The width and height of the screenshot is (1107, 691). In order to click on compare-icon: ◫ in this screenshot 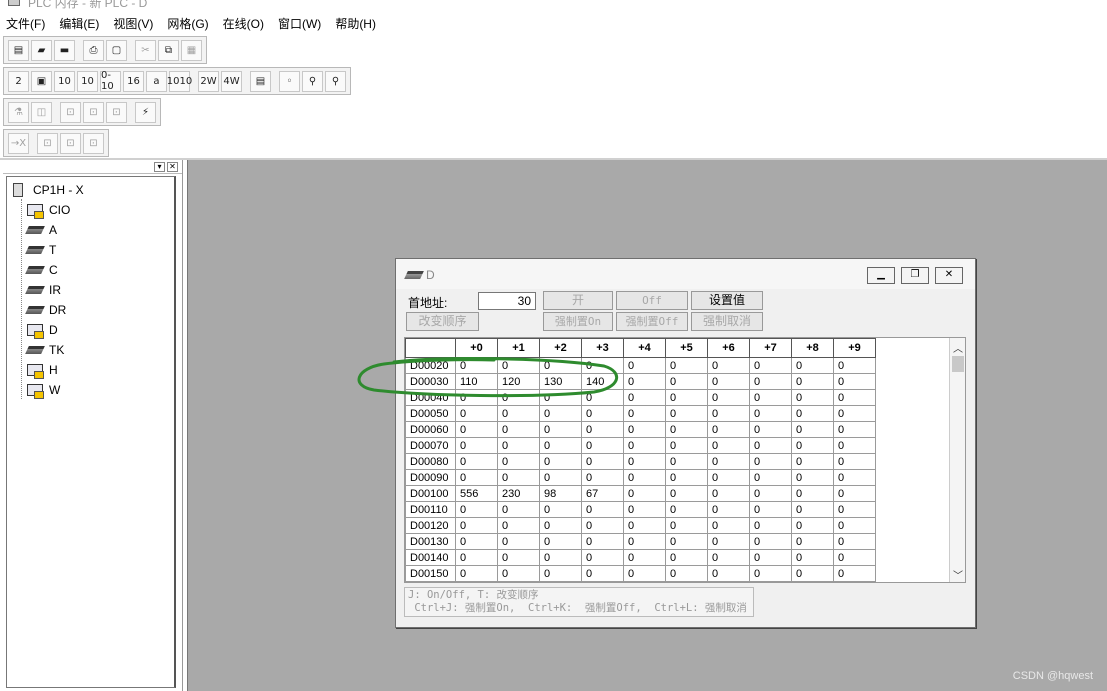, I will do `click(41, 112)`.